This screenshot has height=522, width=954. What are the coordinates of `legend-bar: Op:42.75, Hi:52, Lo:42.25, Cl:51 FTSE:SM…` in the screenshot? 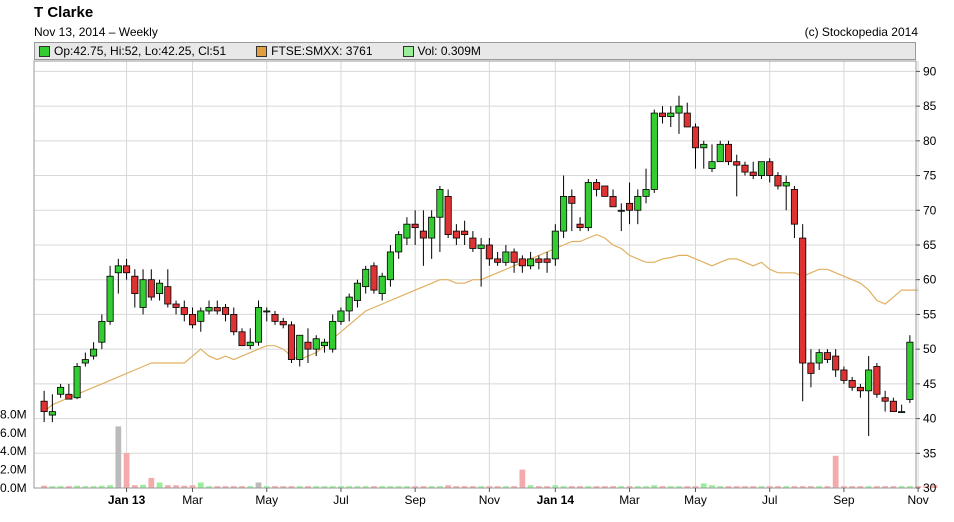 It's located at (475, 51).